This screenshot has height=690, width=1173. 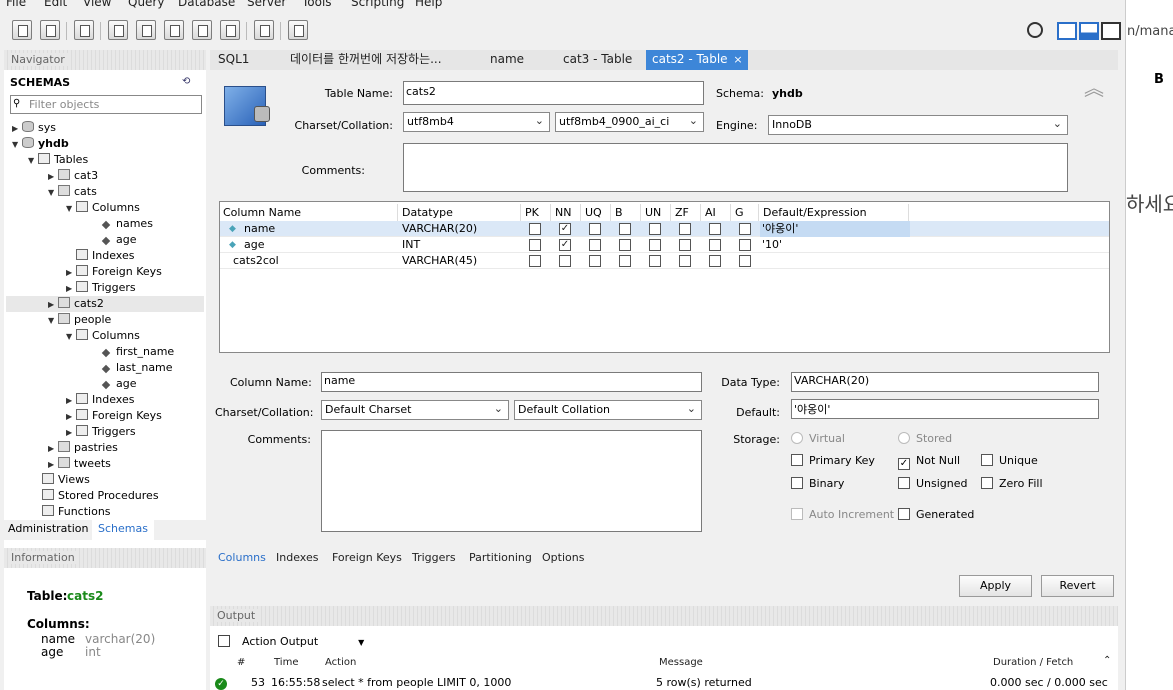 I want to click on tree-node-cats2: ▶ cats2, so click(x=105, y=304).